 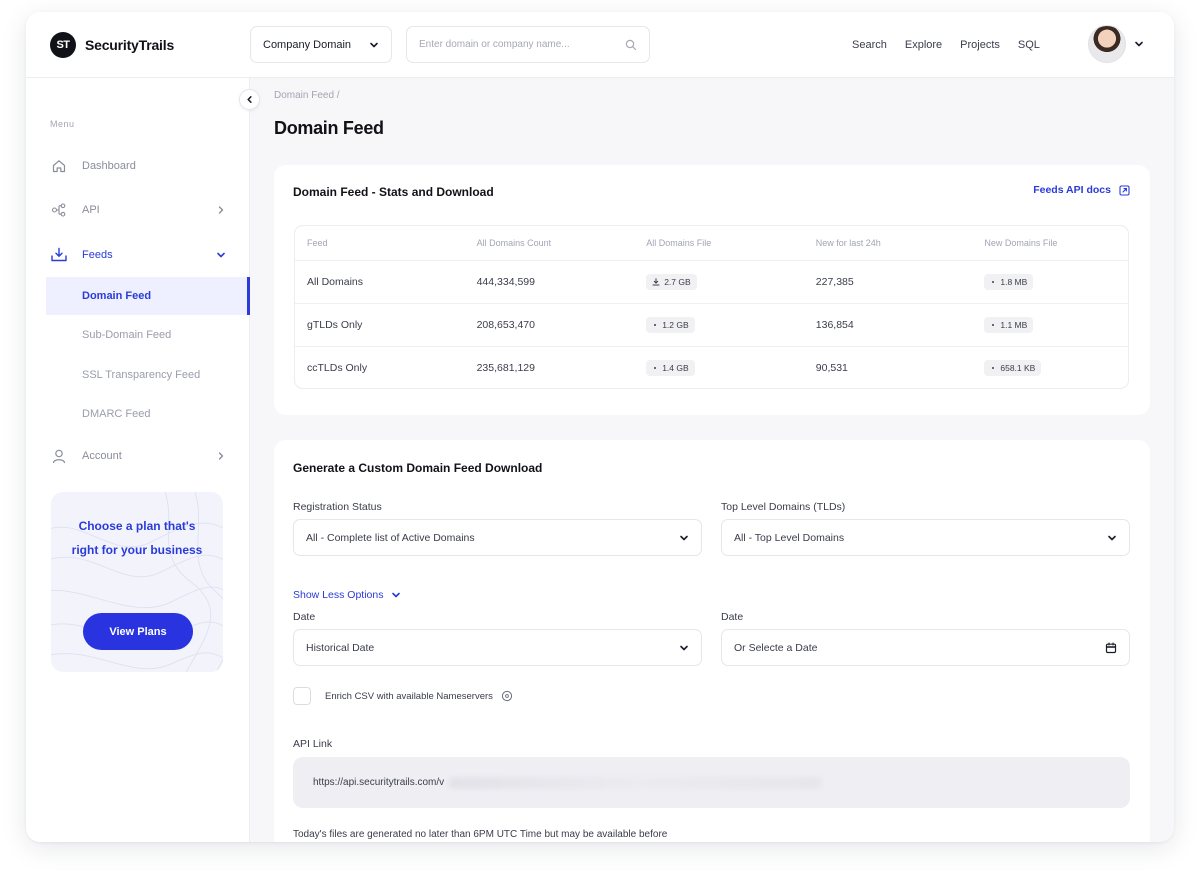 I want to click on enrich-nameservers-checkbox, so click(x=302, y=696).